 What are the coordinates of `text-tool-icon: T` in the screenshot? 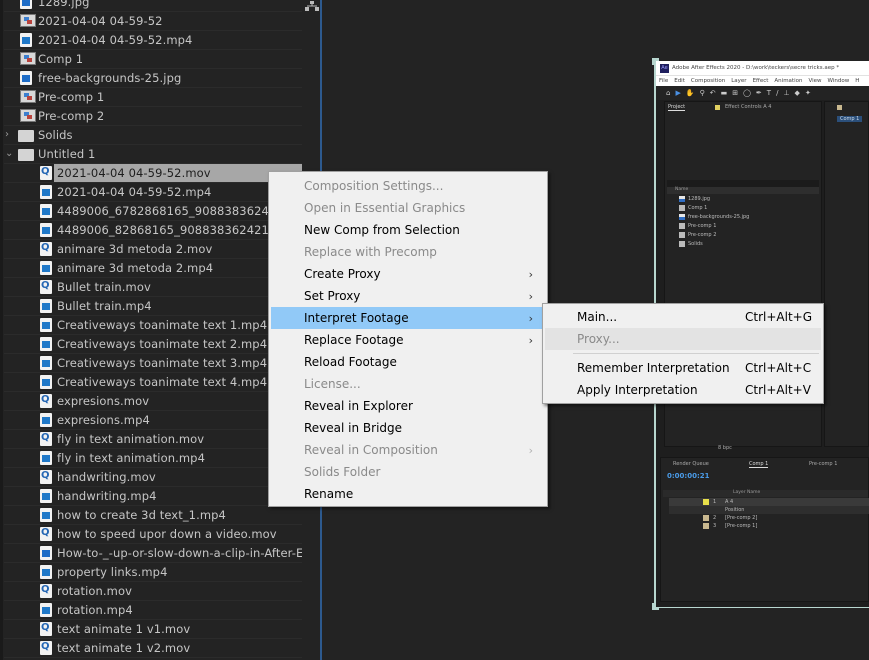 It's located at (769, 93).